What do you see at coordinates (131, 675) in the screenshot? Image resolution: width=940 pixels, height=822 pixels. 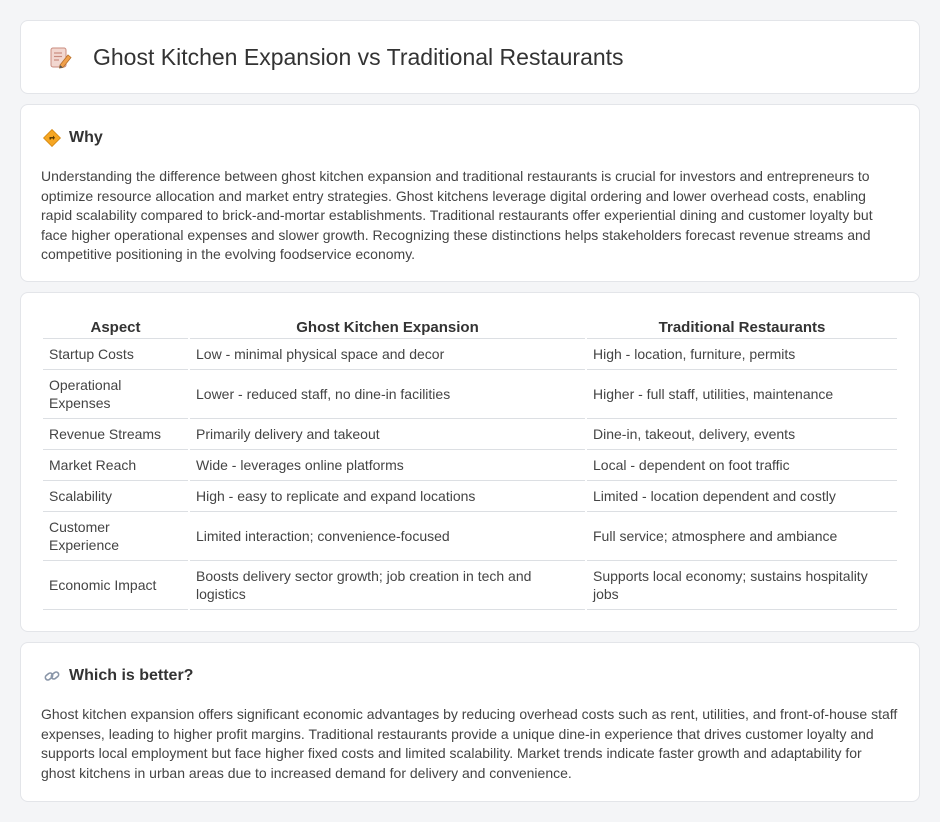 I see `better-title: Which is better?` at bounding box center [131, 675].